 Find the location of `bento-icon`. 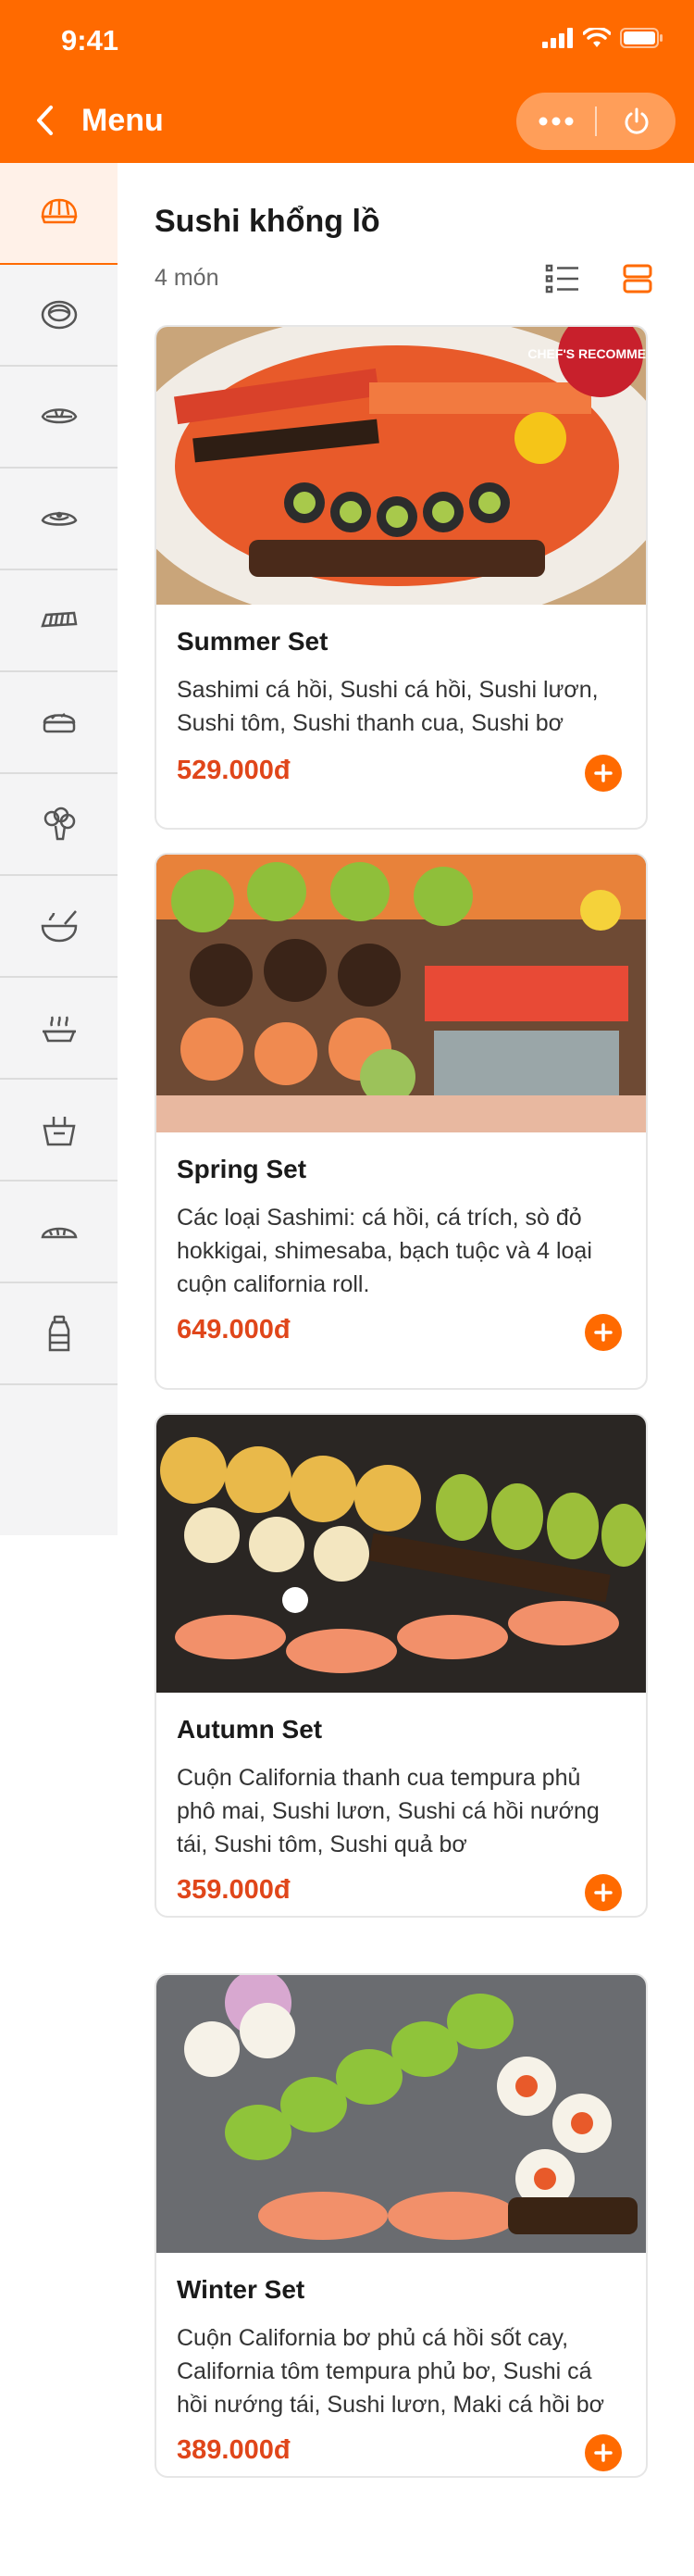

bento-icon is located at coordinates (59, 723).